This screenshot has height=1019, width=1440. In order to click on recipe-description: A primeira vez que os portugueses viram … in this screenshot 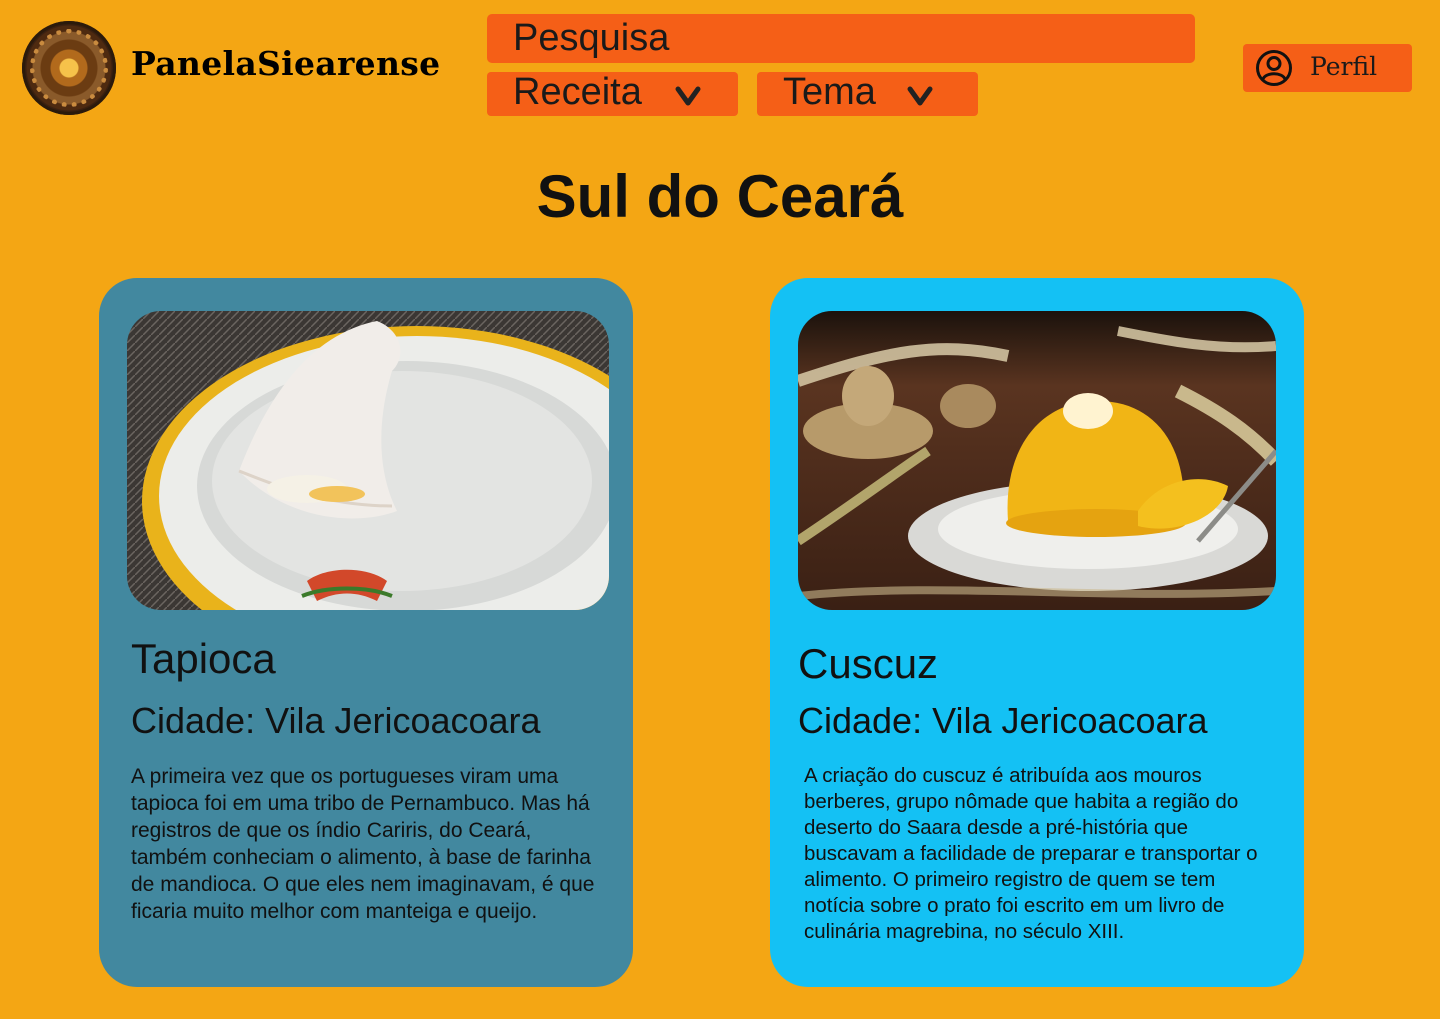, I will do `click(363, 844)`.